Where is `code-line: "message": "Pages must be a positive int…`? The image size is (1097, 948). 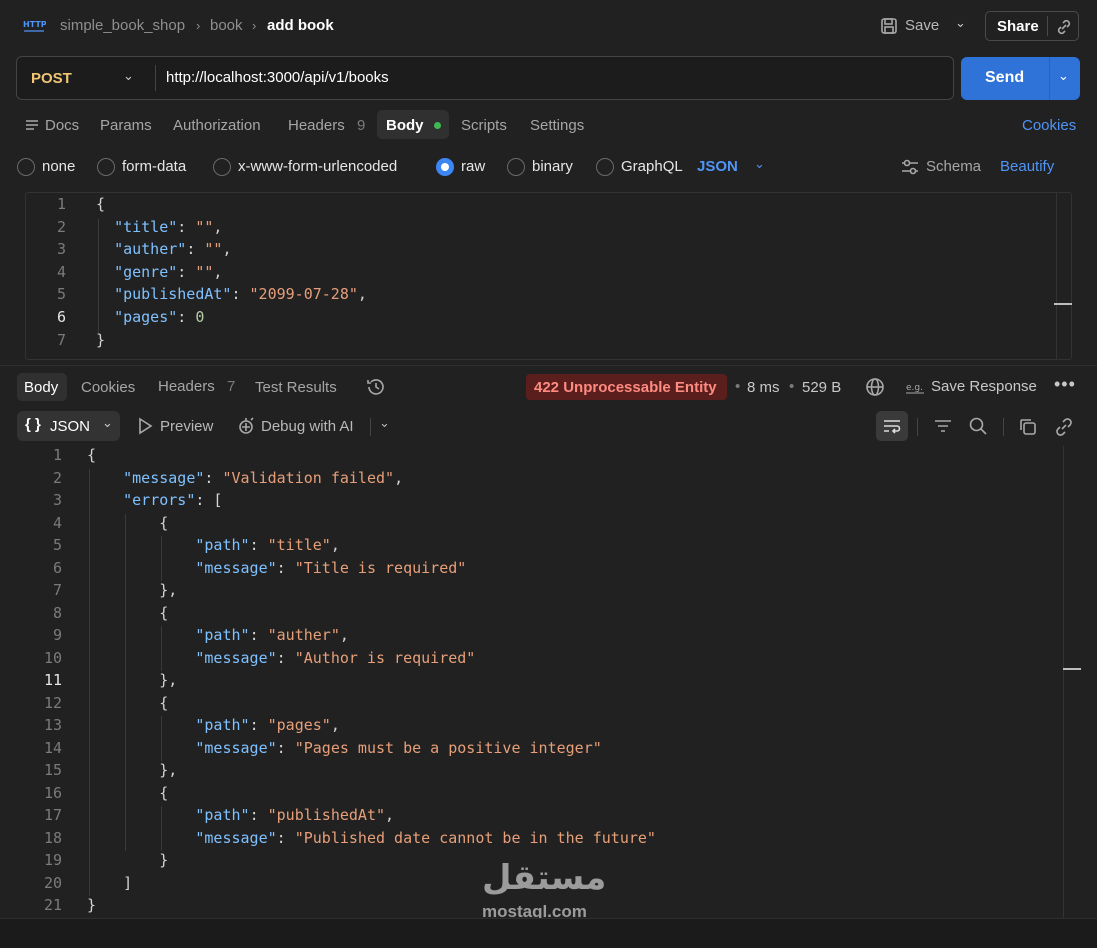
code-line: "message": "Pages must be a positive int… is located at coordinates (398, 747).